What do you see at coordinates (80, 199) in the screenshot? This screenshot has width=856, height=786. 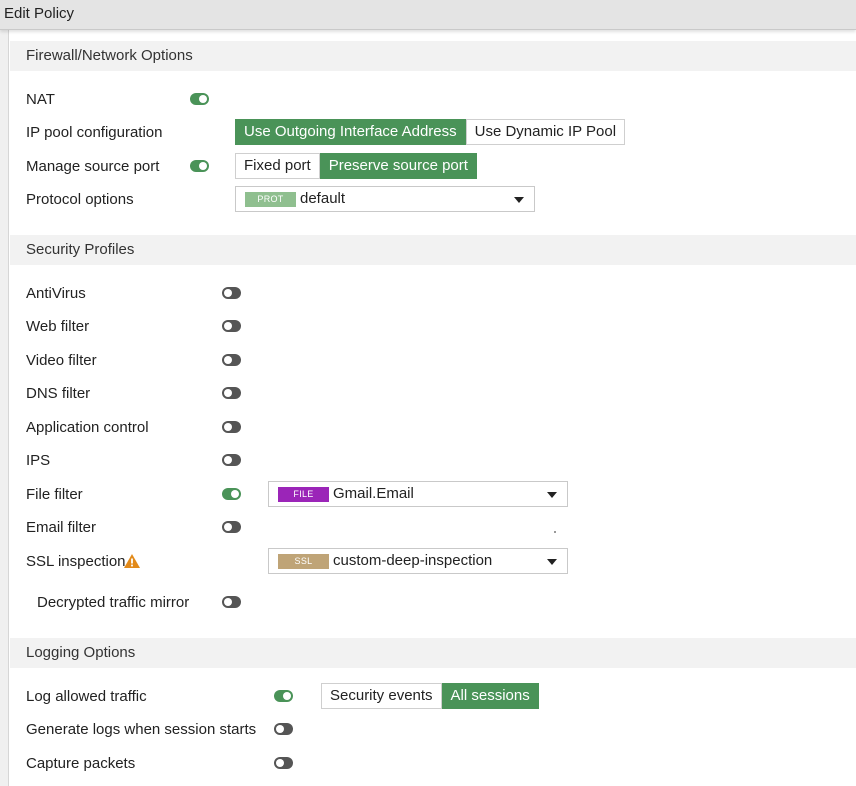 I see `protocol-options-label: Protocol options` at bounding box center [80, 199].